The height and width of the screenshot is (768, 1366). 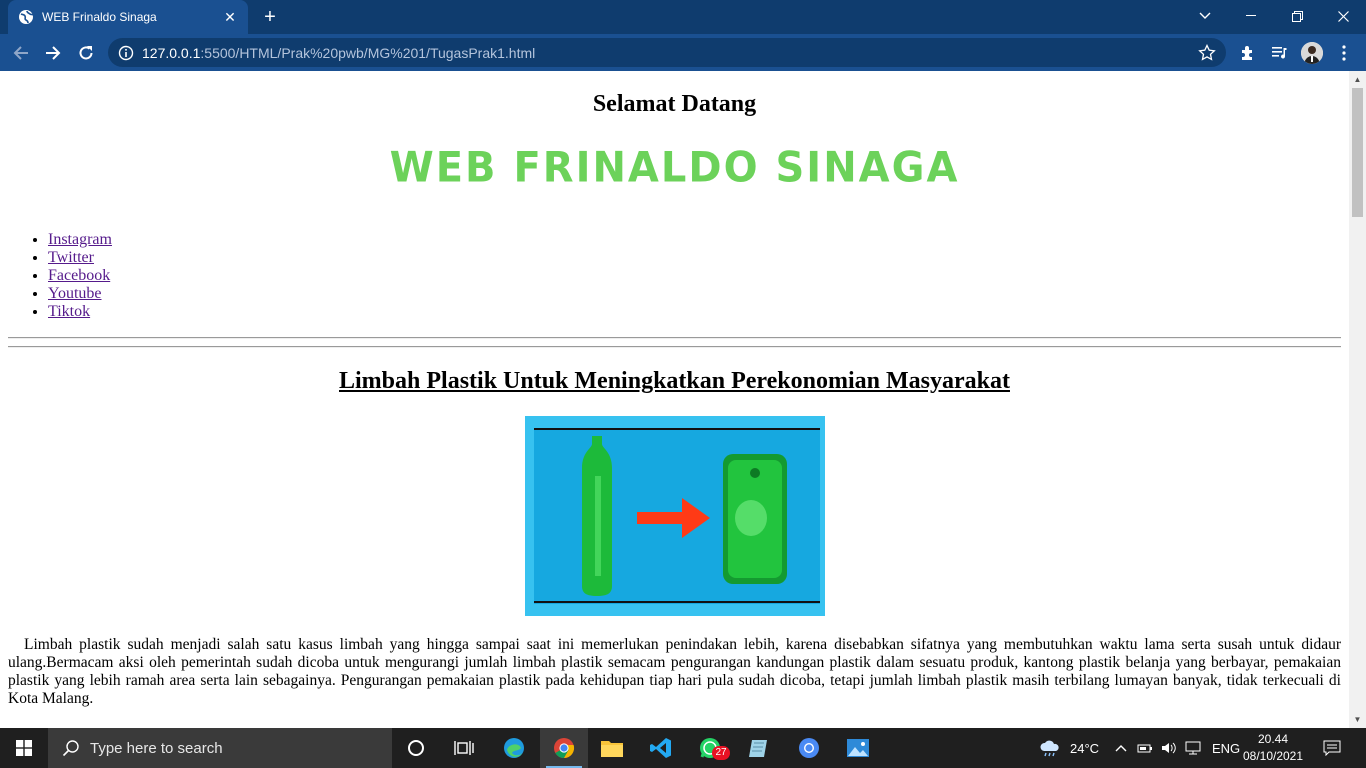 I want to click on reload-button, so click(x=86, y=53).